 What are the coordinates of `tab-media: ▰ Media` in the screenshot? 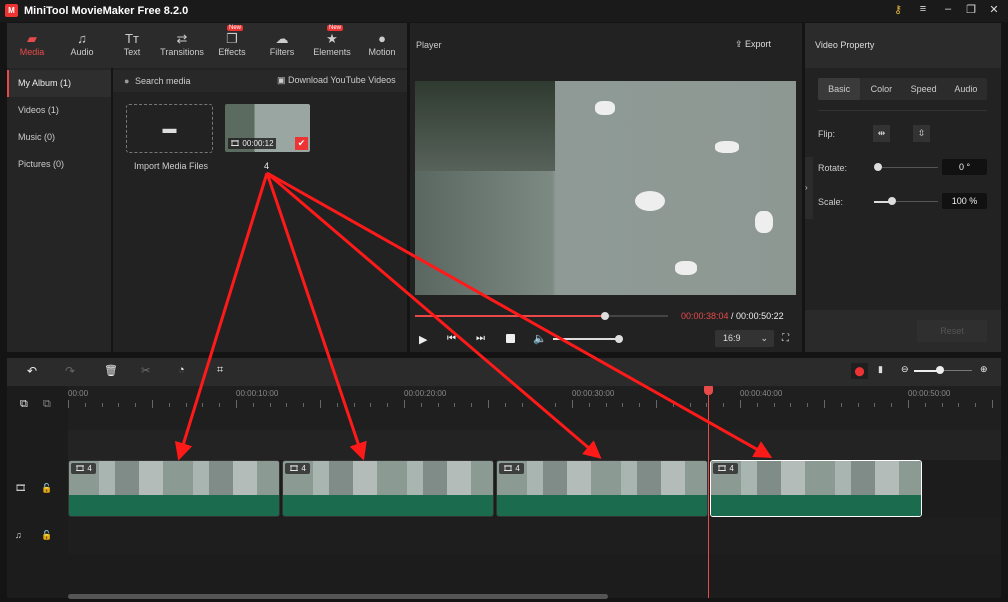 It's located at (32, 45).